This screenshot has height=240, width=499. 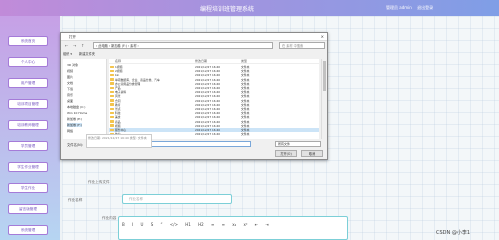 I want to click on file-row: 服务中心 2021/12/27 16:40 文件夹, so click(x=214, y=130).